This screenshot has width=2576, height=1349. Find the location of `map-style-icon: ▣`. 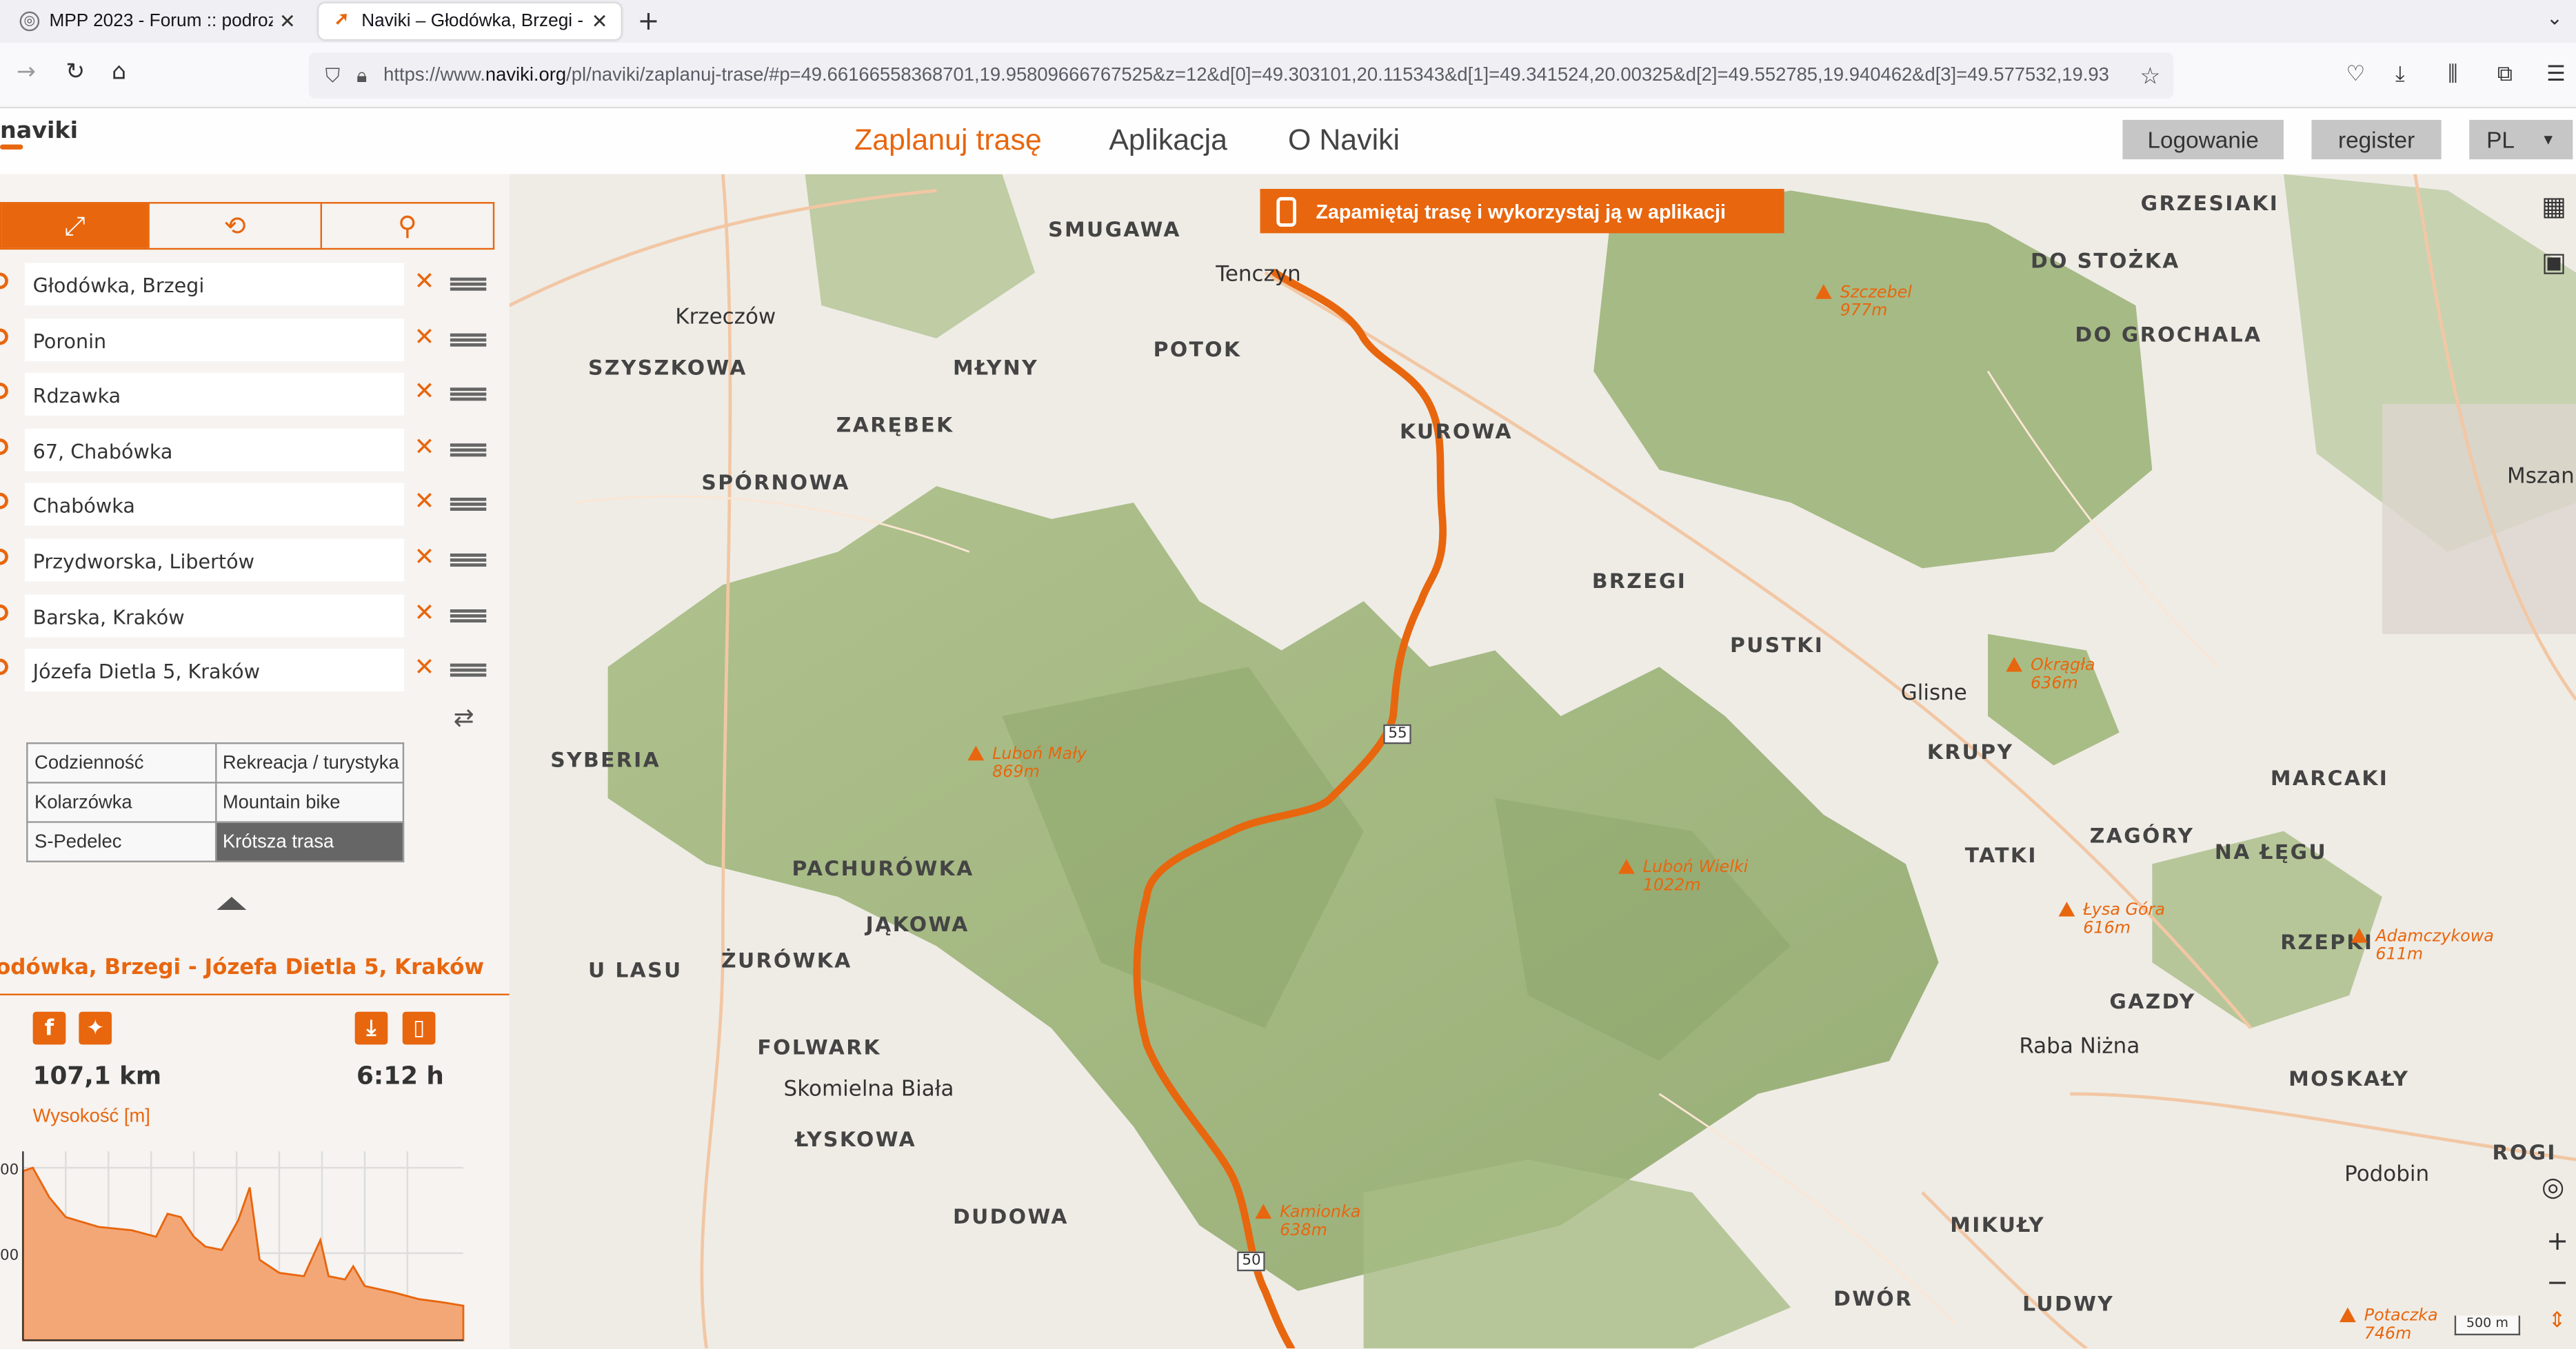

map-style-icon: ▣ is located at coordinates (2554, 261).